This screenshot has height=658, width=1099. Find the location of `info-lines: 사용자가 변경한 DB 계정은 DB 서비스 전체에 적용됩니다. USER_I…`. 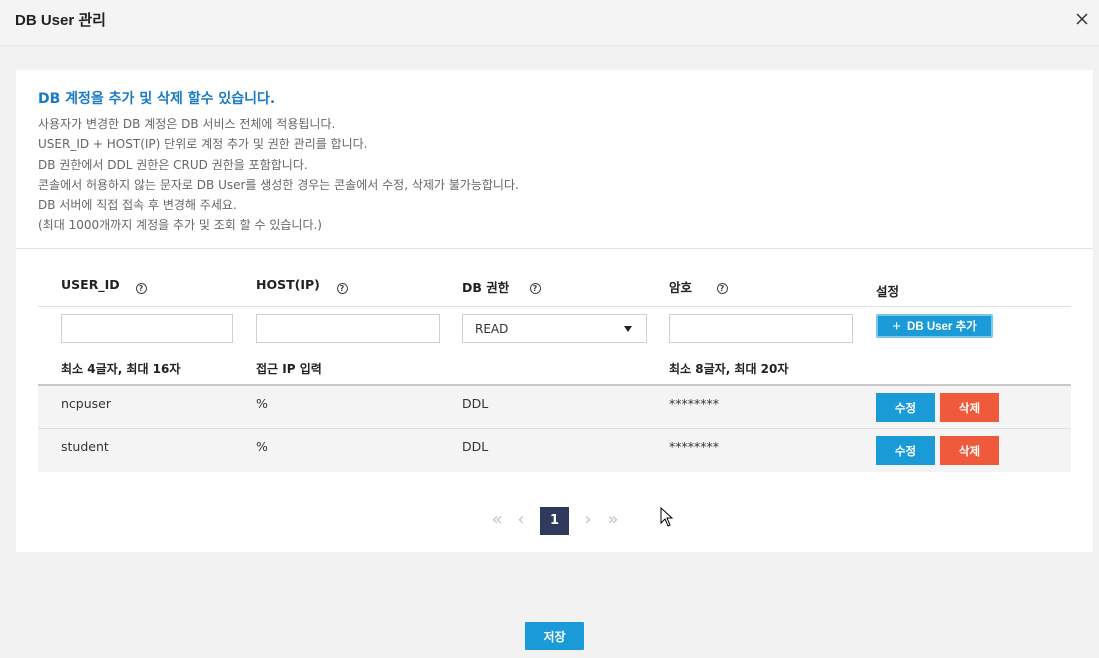

info-lines: 사용자가 변경한 DB 계정은 DB 서비스 전체에 적용됩니다. USER_I… is located at coordinates (278, 175).